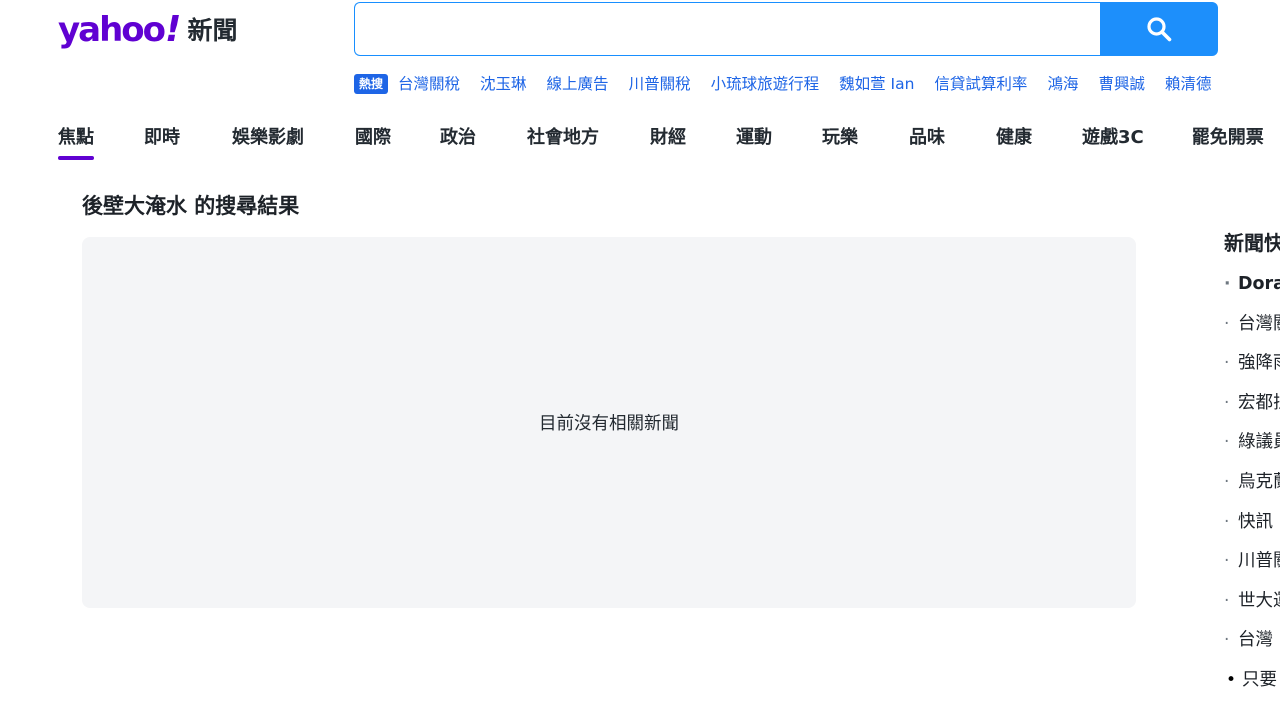 The height and width of the screenshot is (704, 1280). I want to click on sidebar-item: 烏克蘭, so click(1252, 490).